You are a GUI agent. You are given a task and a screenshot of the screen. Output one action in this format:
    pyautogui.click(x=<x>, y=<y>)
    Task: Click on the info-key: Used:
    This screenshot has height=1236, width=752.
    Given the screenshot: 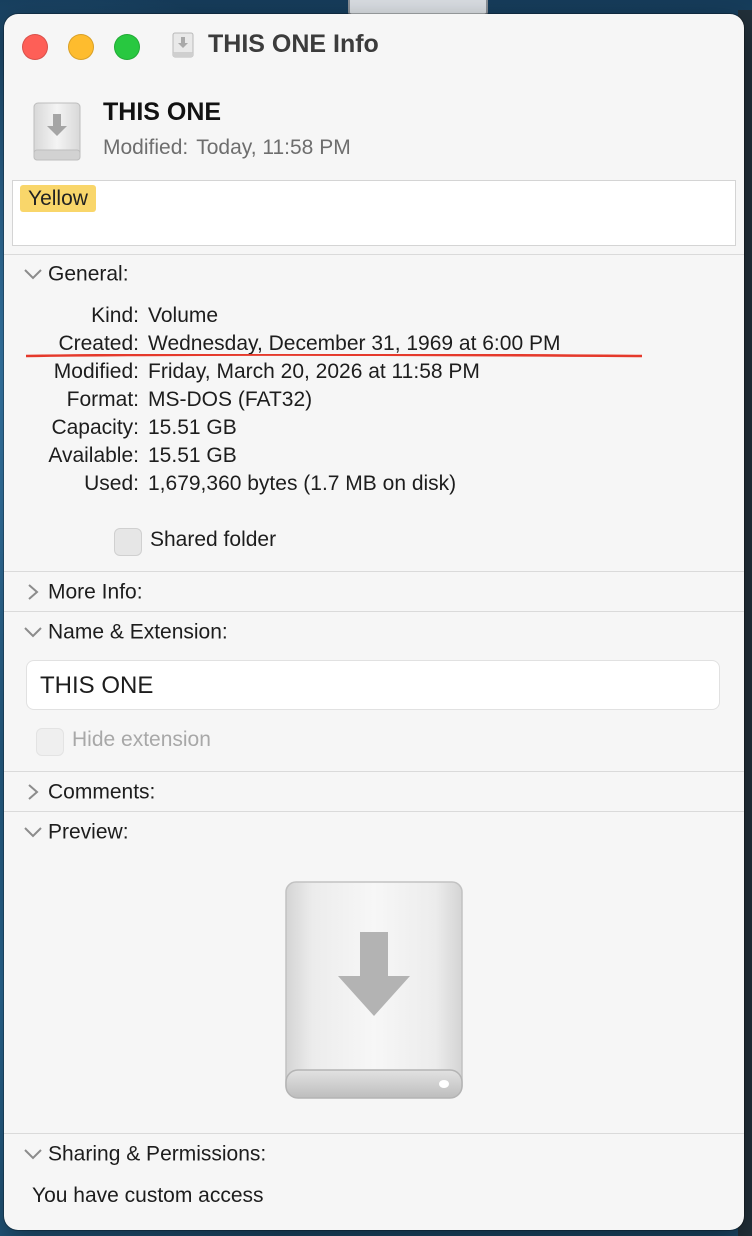 What is the action you would take?
    pyautogui.click(x=111, y=483)
    